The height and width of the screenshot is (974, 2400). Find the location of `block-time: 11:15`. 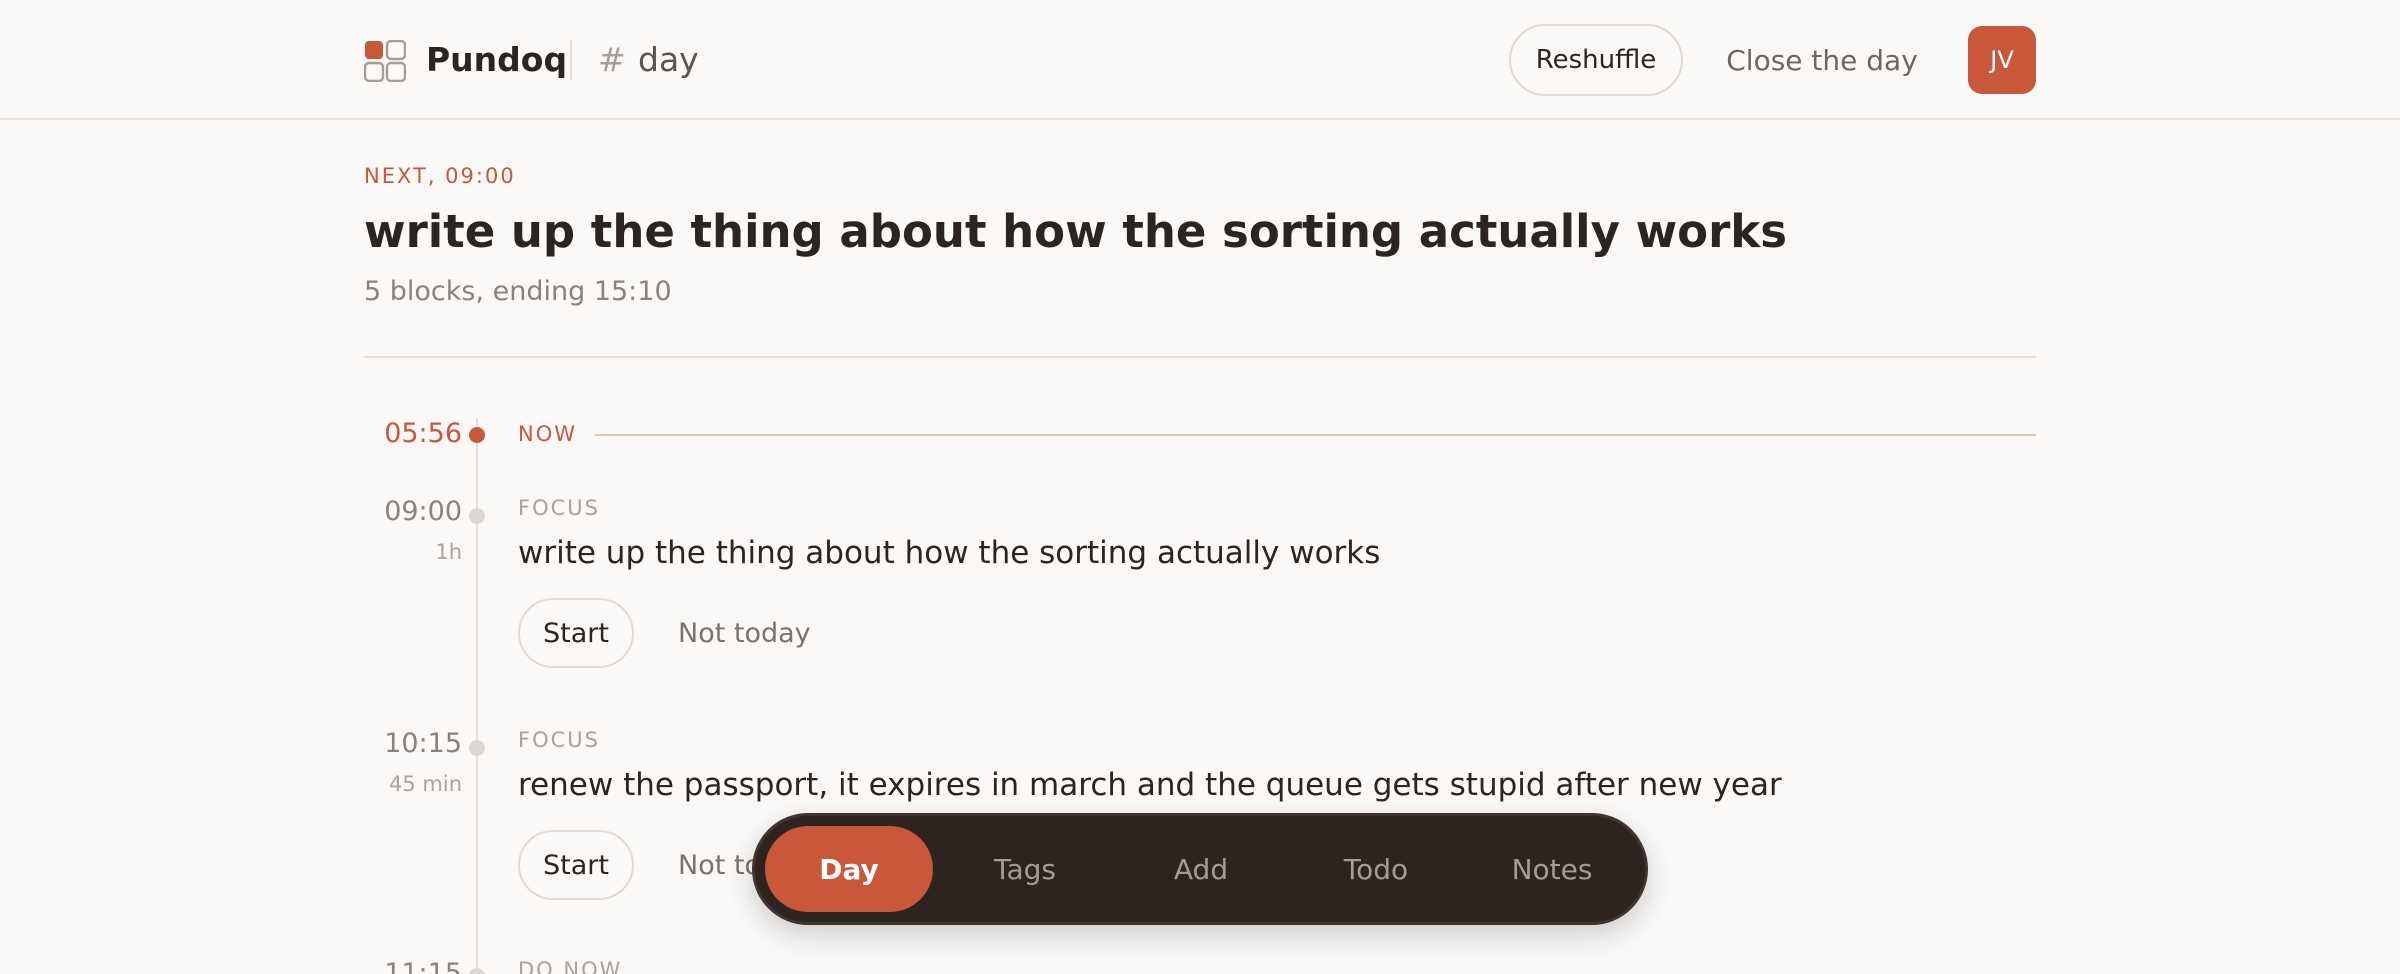

block-time: 11:15 is located at coordinates (423, 966).